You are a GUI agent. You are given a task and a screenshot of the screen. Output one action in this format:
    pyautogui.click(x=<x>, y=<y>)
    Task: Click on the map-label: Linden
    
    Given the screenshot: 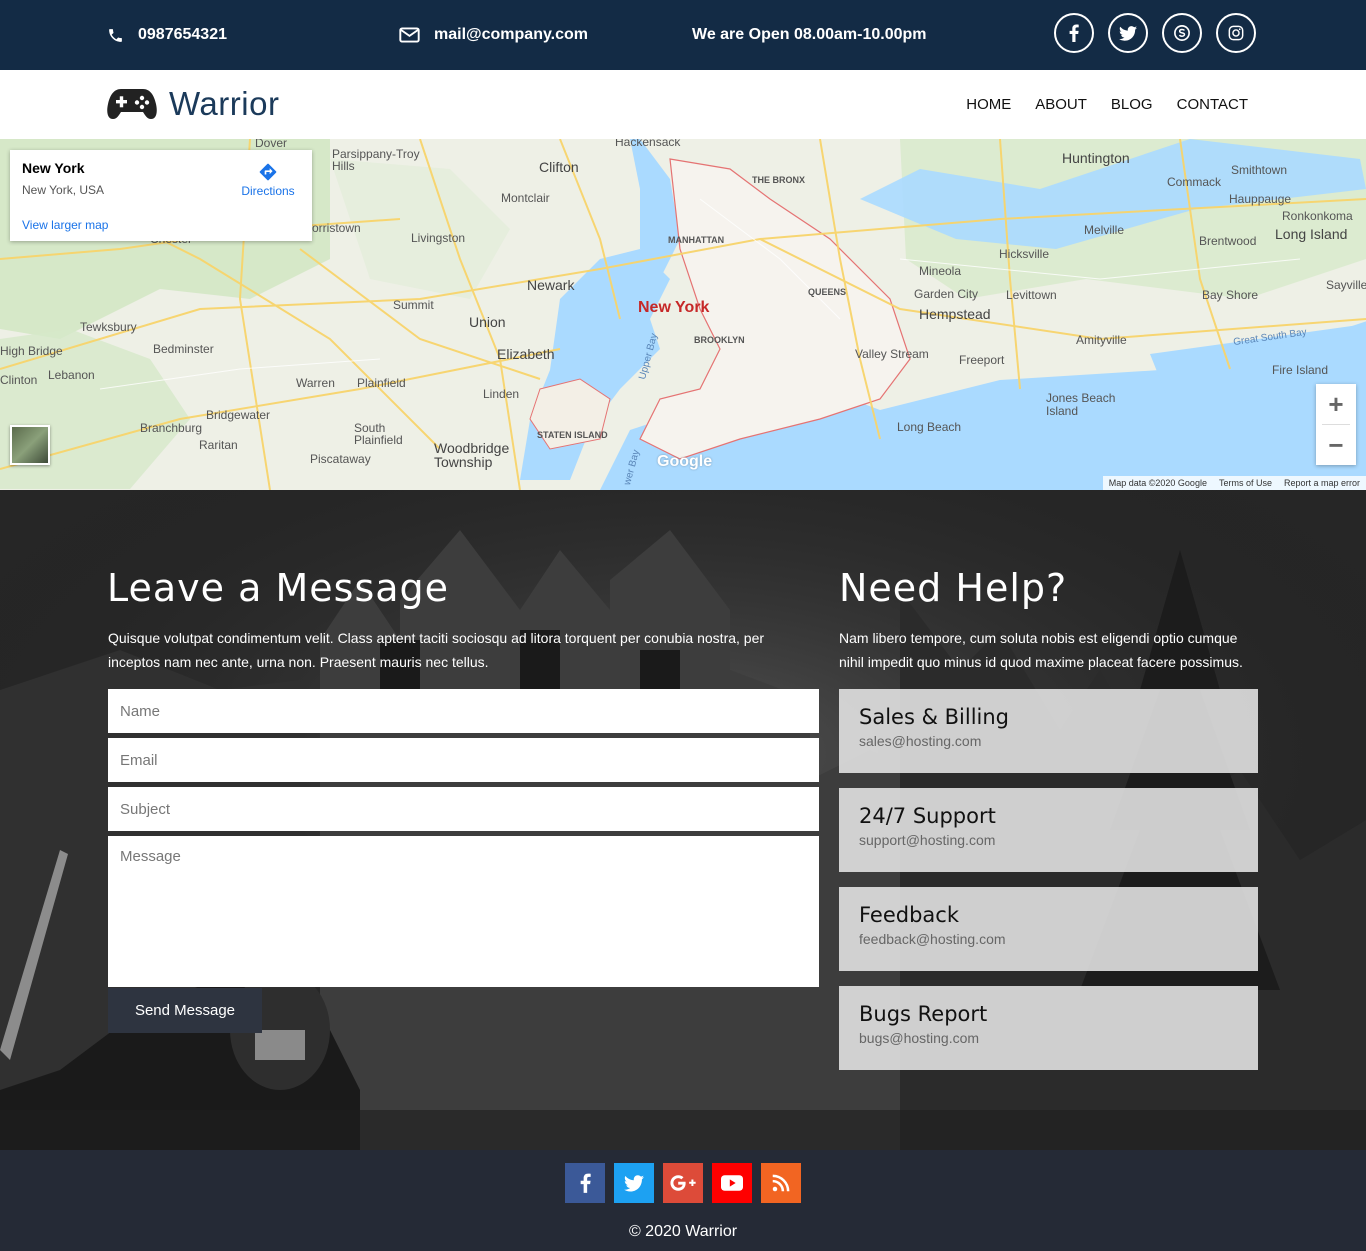 What is the action you would take?
    pyautogui.click(x=501, y=394)
    